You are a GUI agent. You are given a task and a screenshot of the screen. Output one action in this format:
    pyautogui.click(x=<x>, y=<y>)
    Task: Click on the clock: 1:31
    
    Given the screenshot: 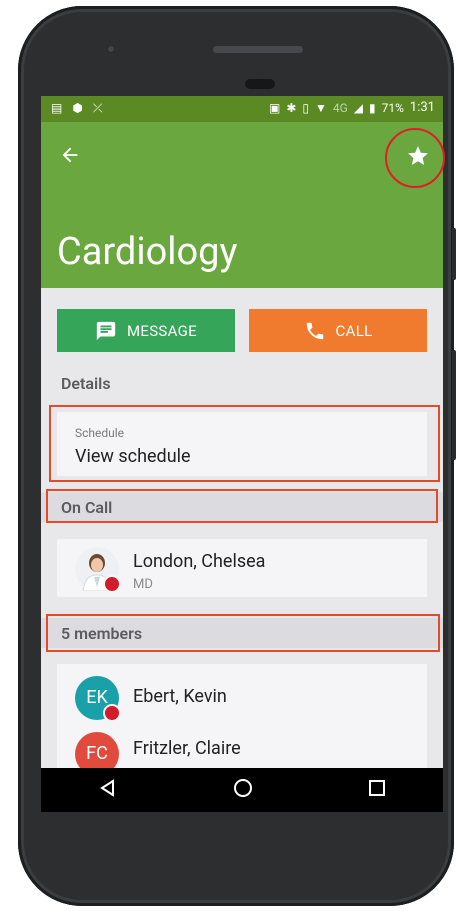 What is the action you would take?
    pyautogui.click(x=422, y=107)
    